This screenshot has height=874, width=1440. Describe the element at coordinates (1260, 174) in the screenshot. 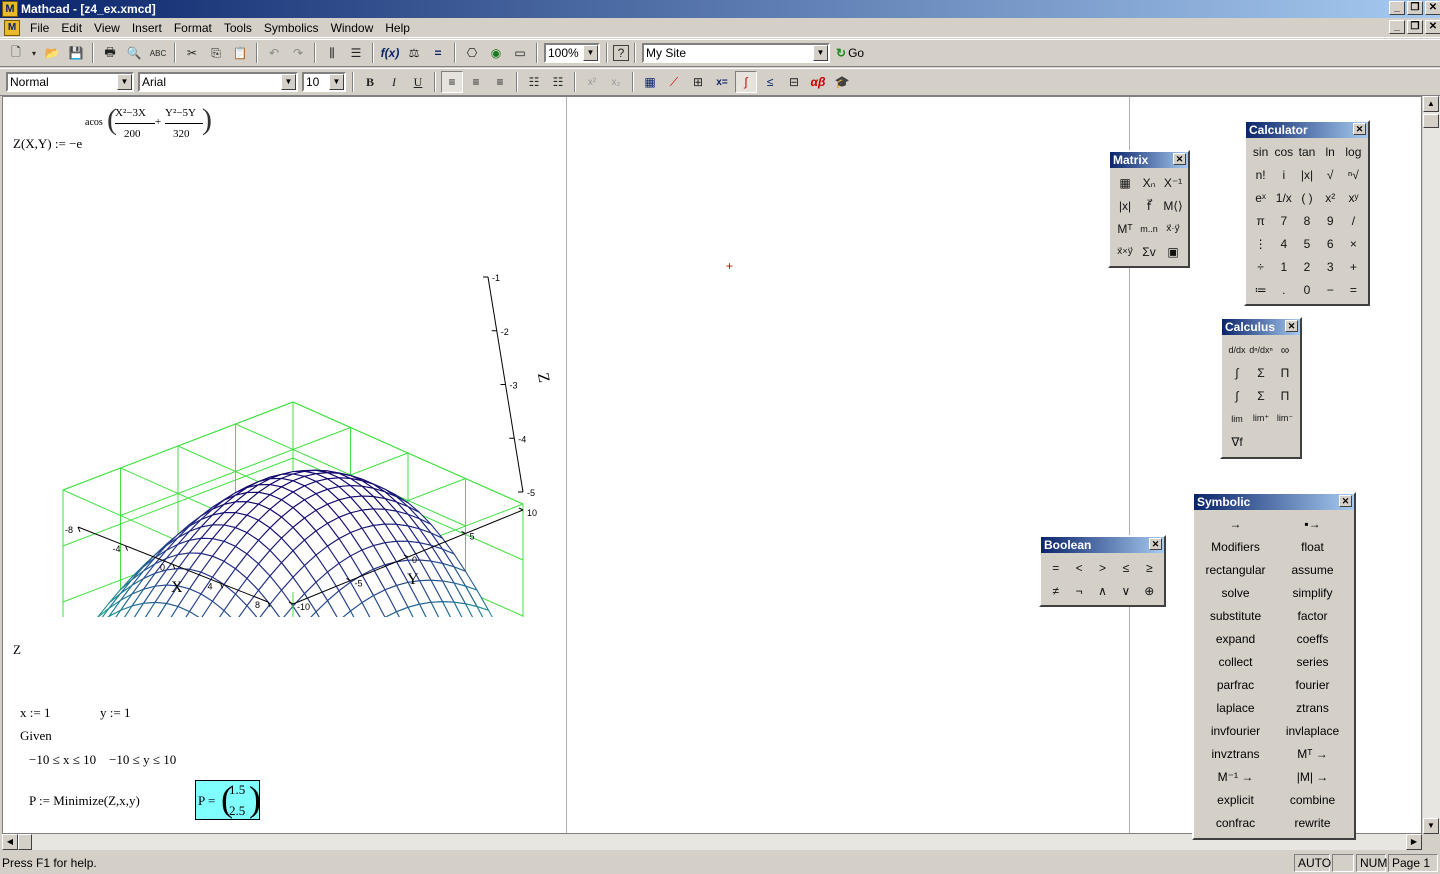

I see `calculator-key-5: n!` at that location.